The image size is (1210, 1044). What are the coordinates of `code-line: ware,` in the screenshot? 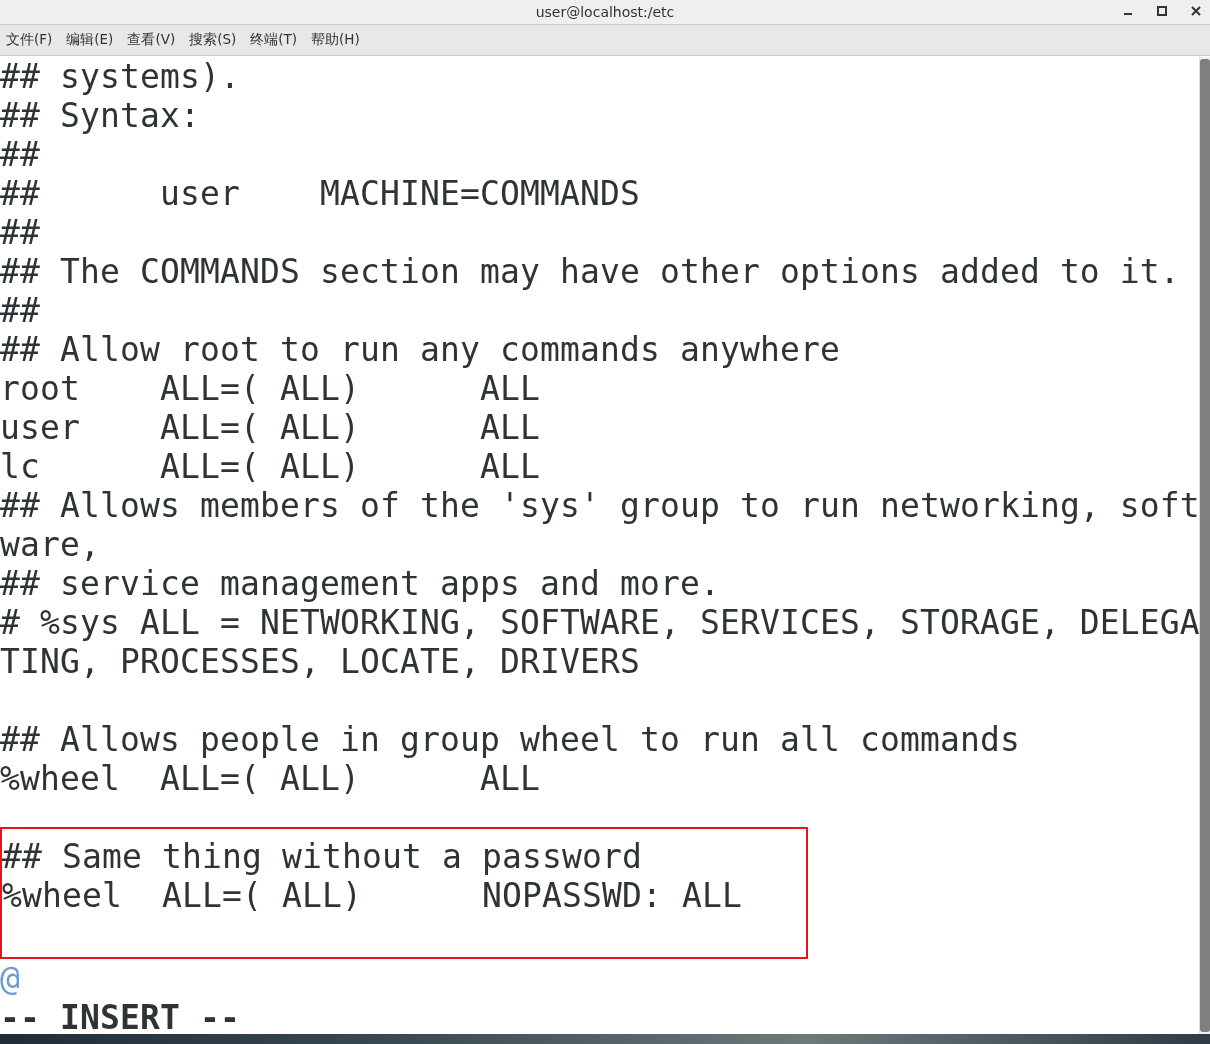 It's located at (50, 544).